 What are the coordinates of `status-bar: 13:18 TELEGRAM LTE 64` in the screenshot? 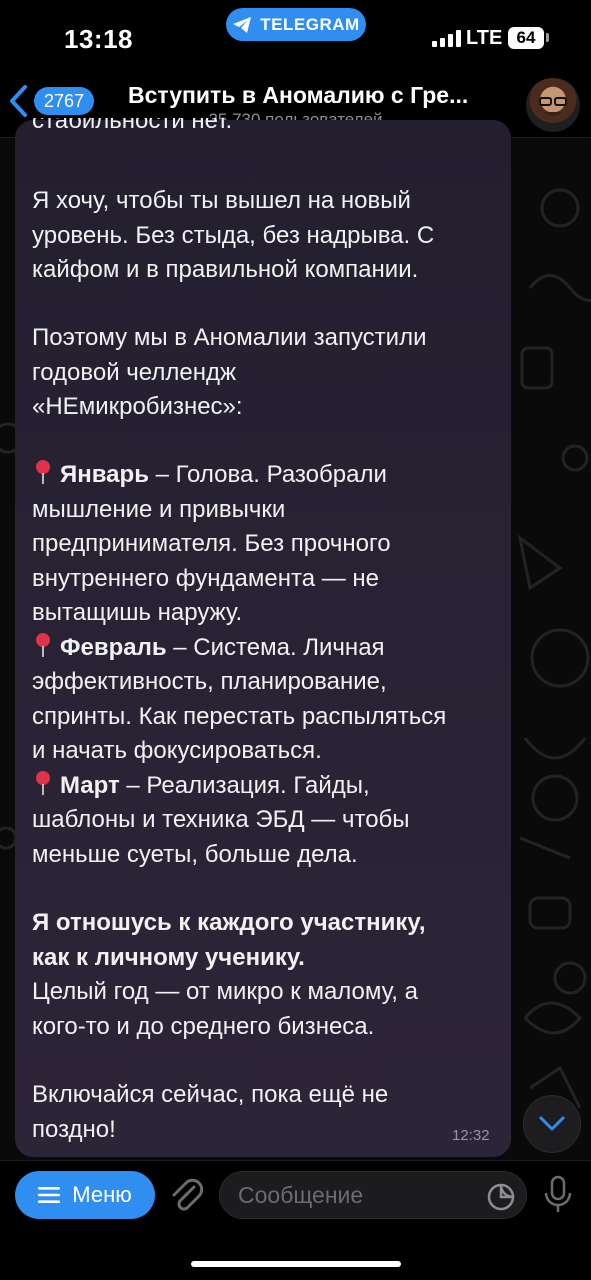 It's located at (295, 35).